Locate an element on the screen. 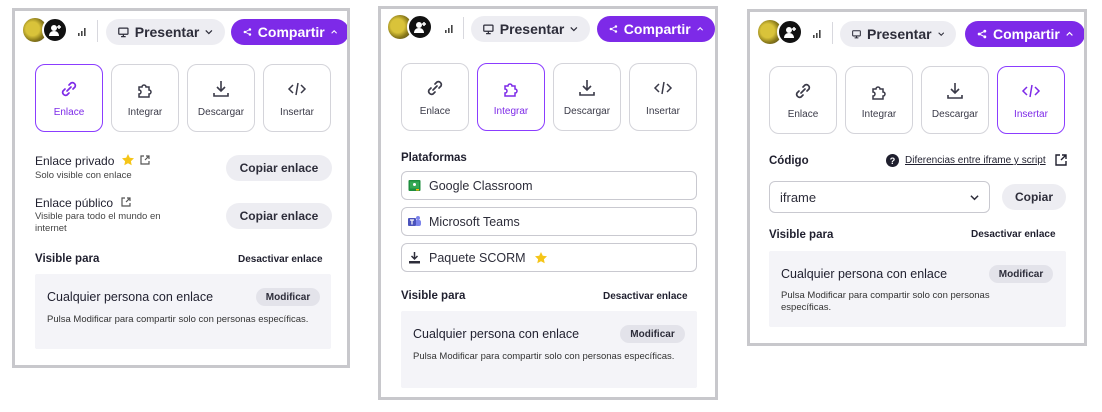 The width and height of the screenshot is (1102, 412). code-type-select: iframe is located at coordinates (879, 197).